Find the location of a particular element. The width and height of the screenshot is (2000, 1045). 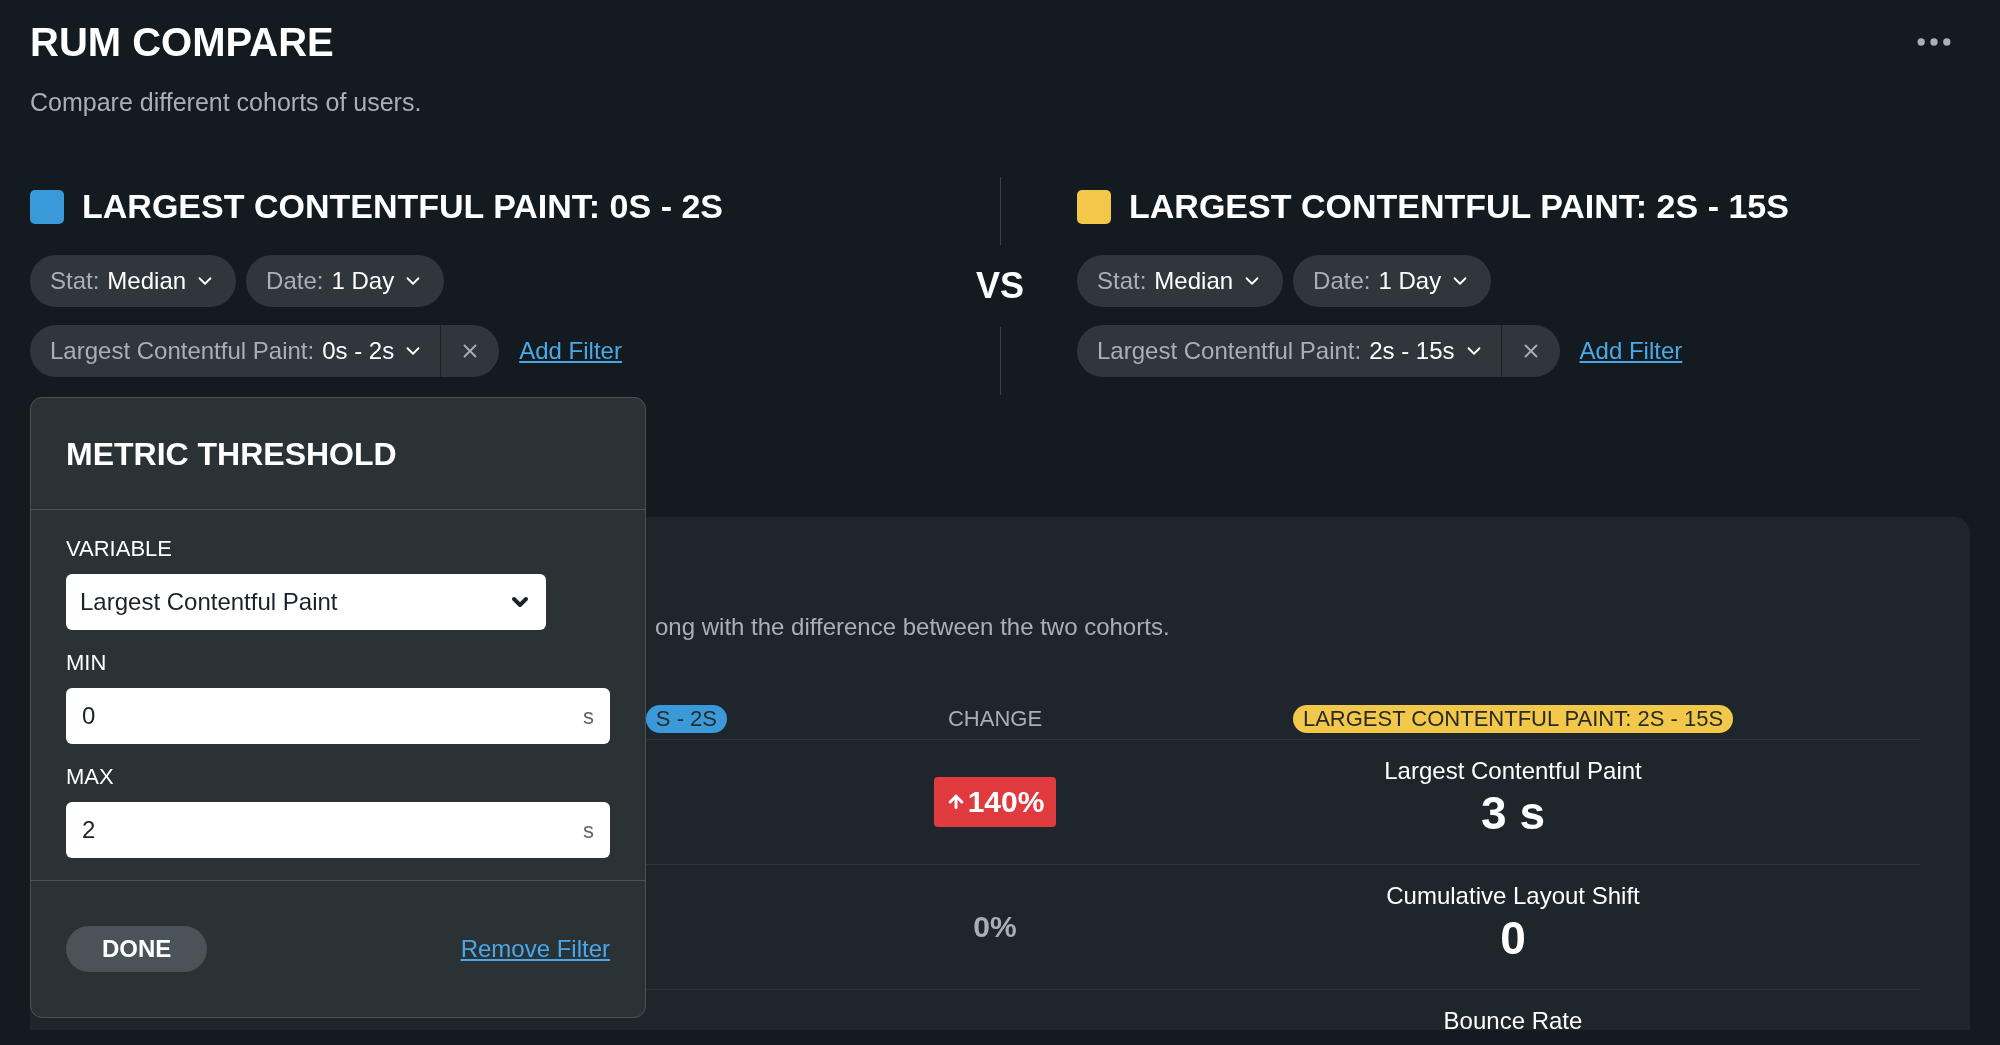

cohort-title: LARGEST CONTENTFUL PAINT: 2S - 15S is located at coordinates (1459, 206).